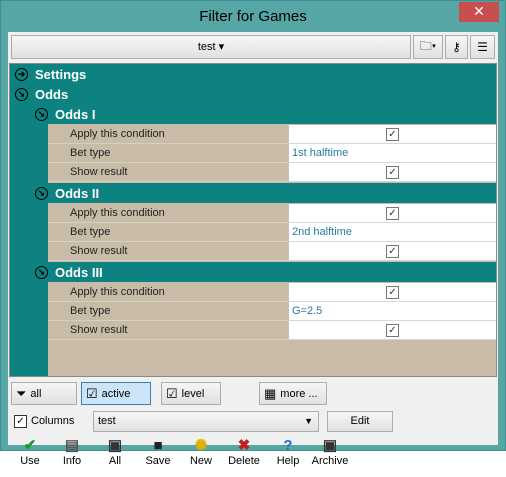 This screenshot has width=506, height=477. What do you see at coordinates (92, 393) in the screenshot?
I see `checkbox-icon: ☑` at bounding box center [92, 393].